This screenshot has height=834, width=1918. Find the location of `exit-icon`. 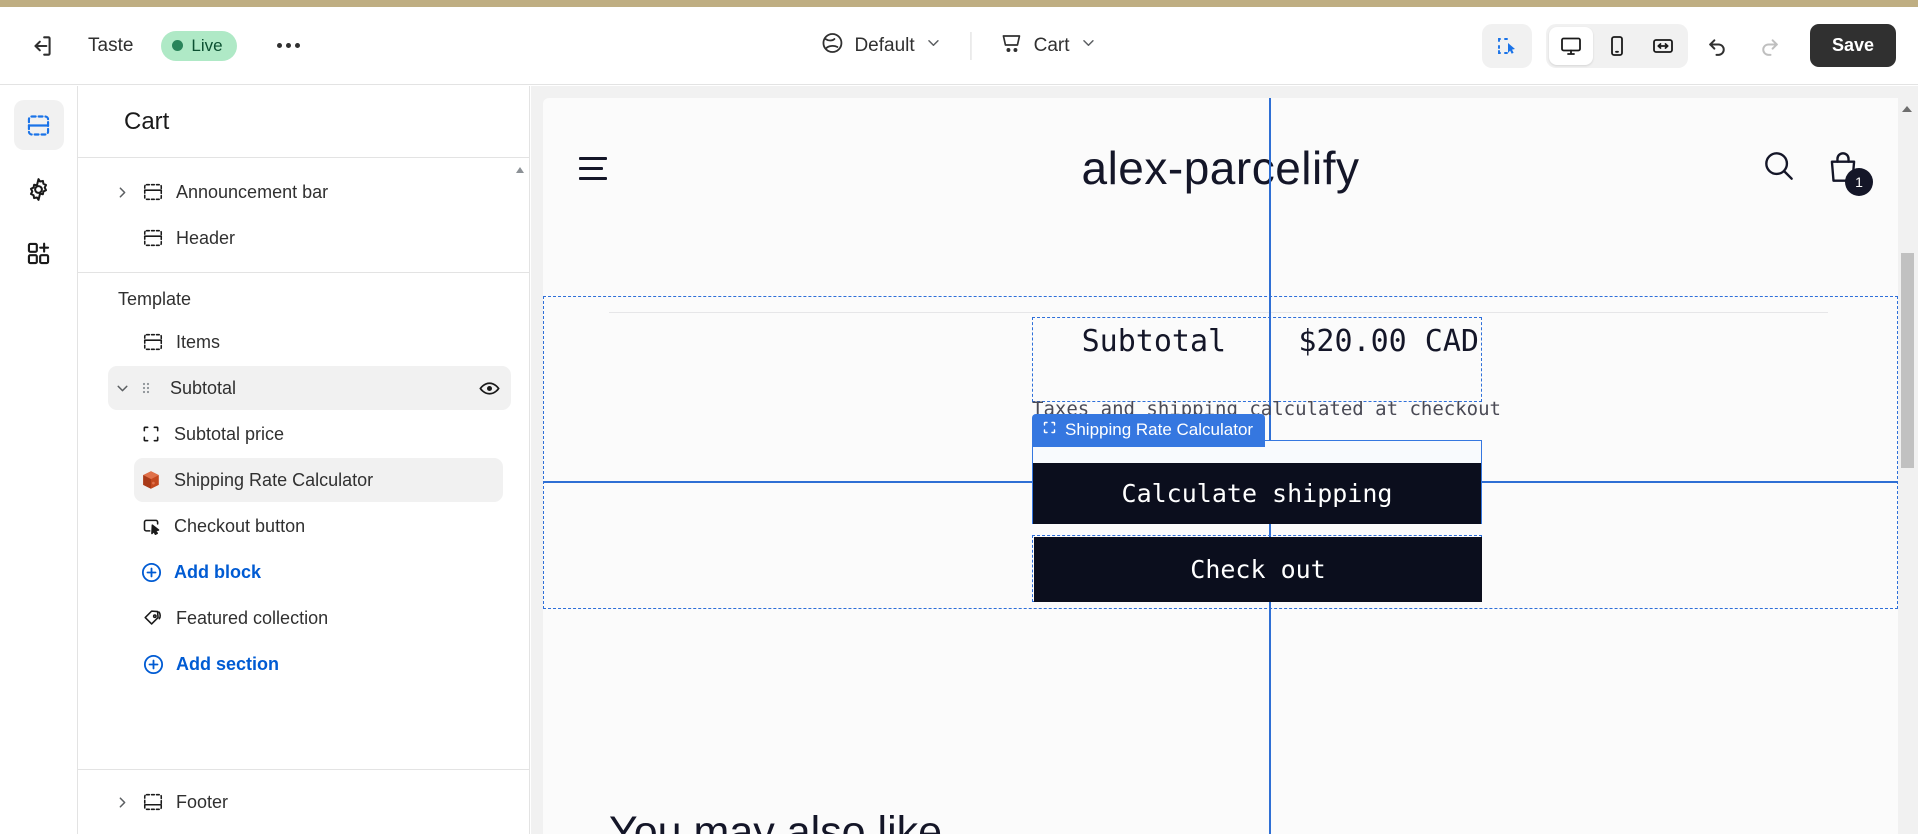

exit-icon is located at coordinates (42, 46).